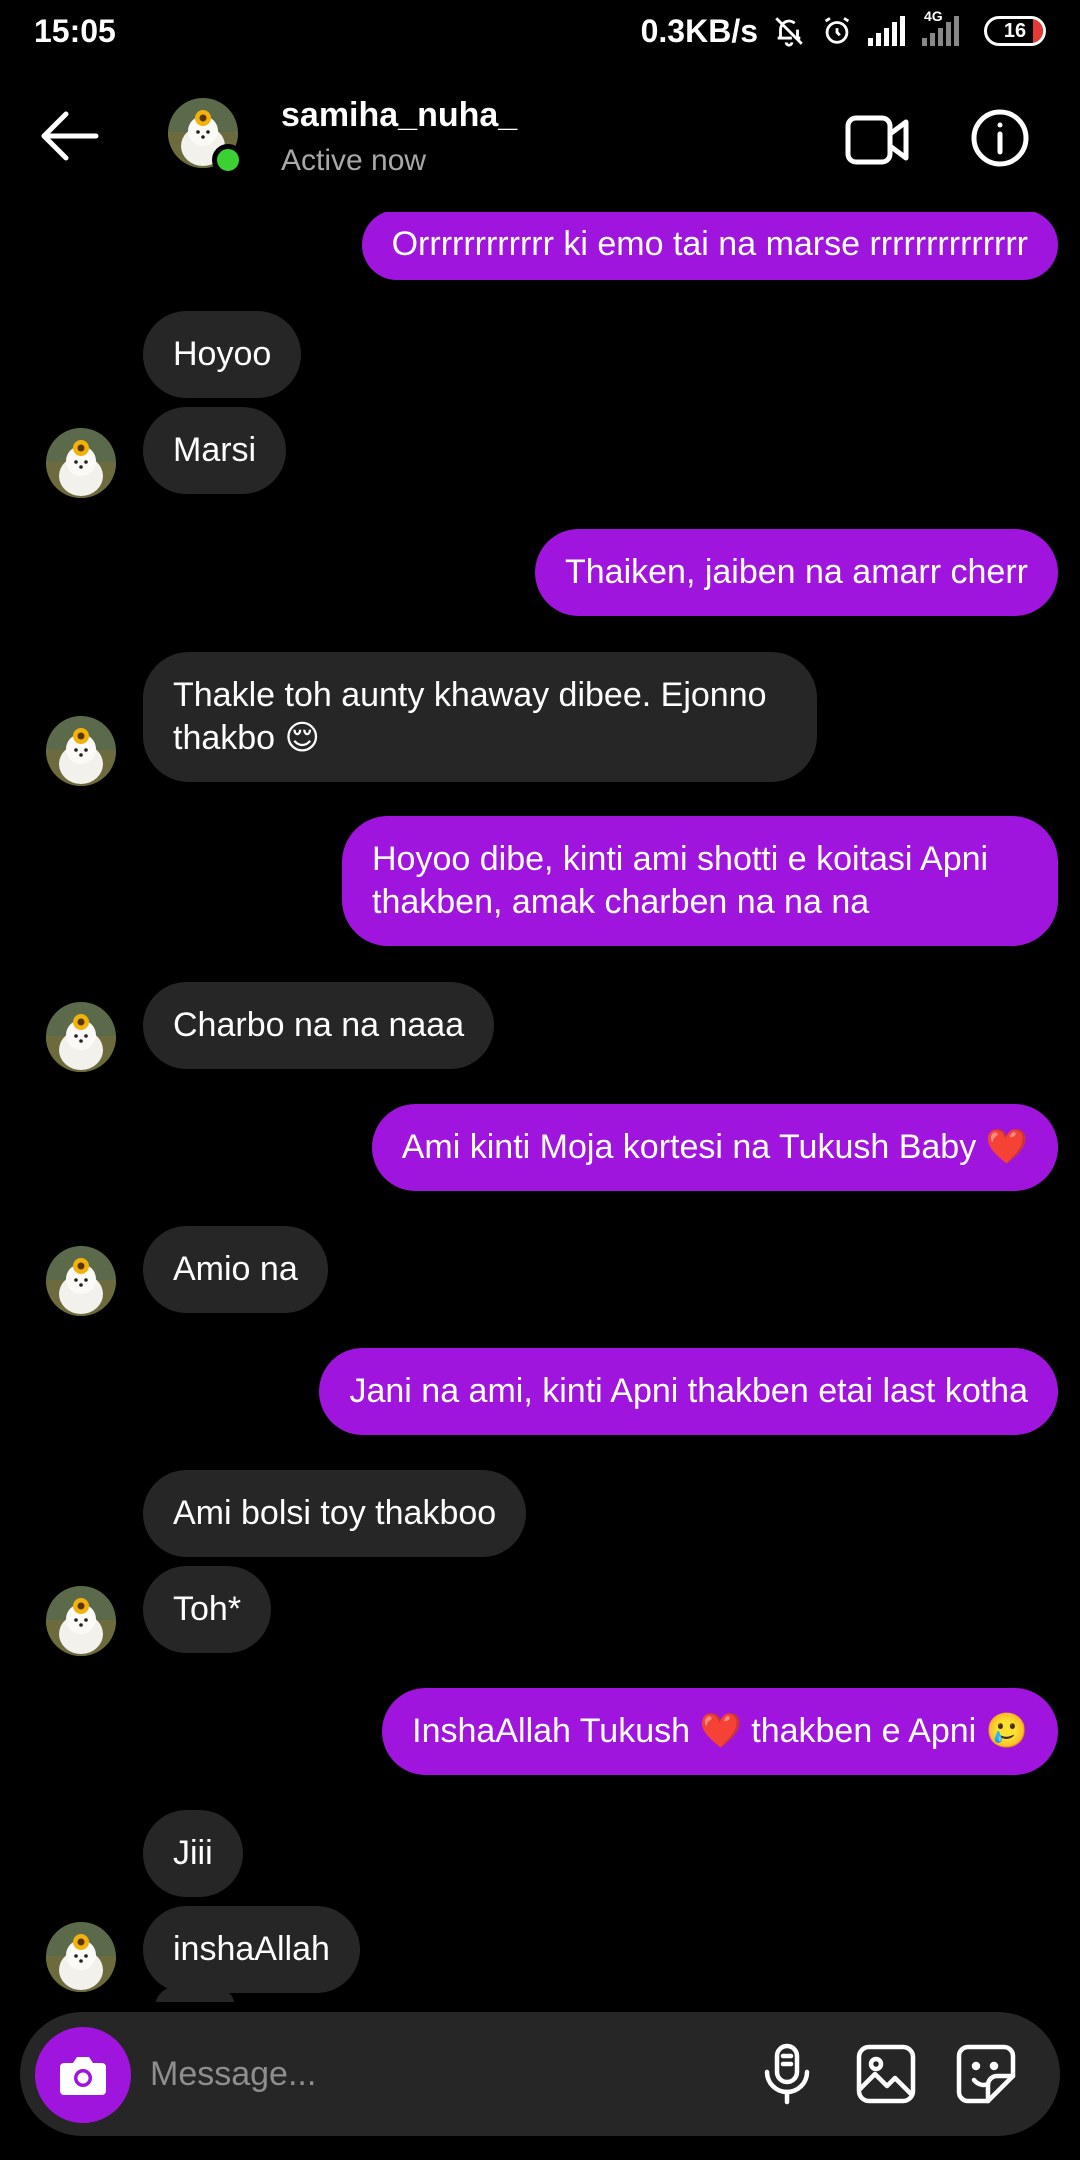  What do you see at coordinates (837, 31) in the screenshot?
I see `alarm-icon` at bounding box center [837, 31].